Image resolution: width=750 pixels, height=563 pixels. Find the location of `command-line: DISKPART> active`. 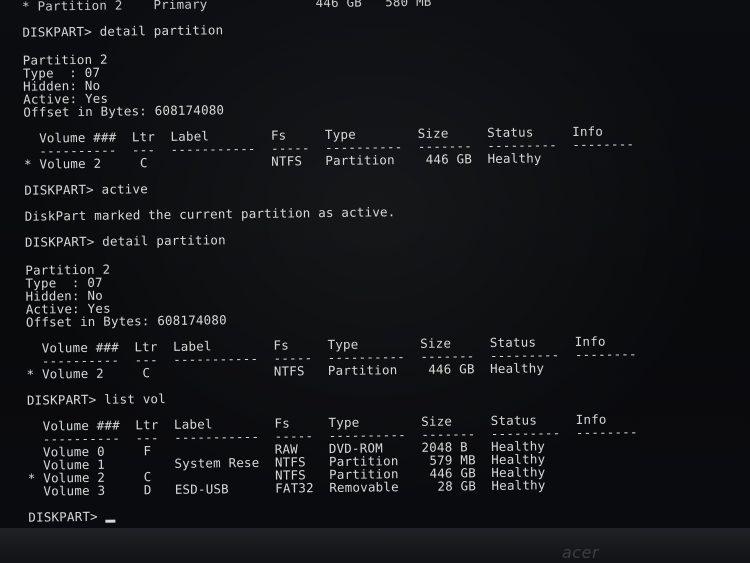

command-line: DISKPART> active is located at coordinates (86, 189).